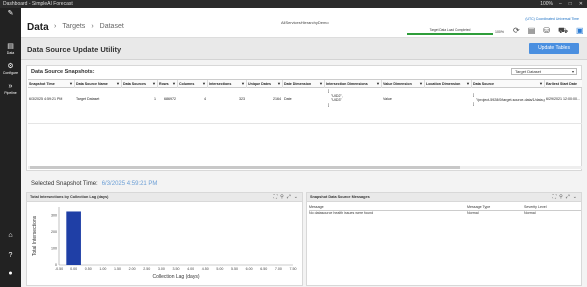 The width and height of the screenshot is (587, 287). What do you see at coordinates (387, 99) in the screenshot?
I see `cell-value-dimension: Value` at bounding box center [387, 99].